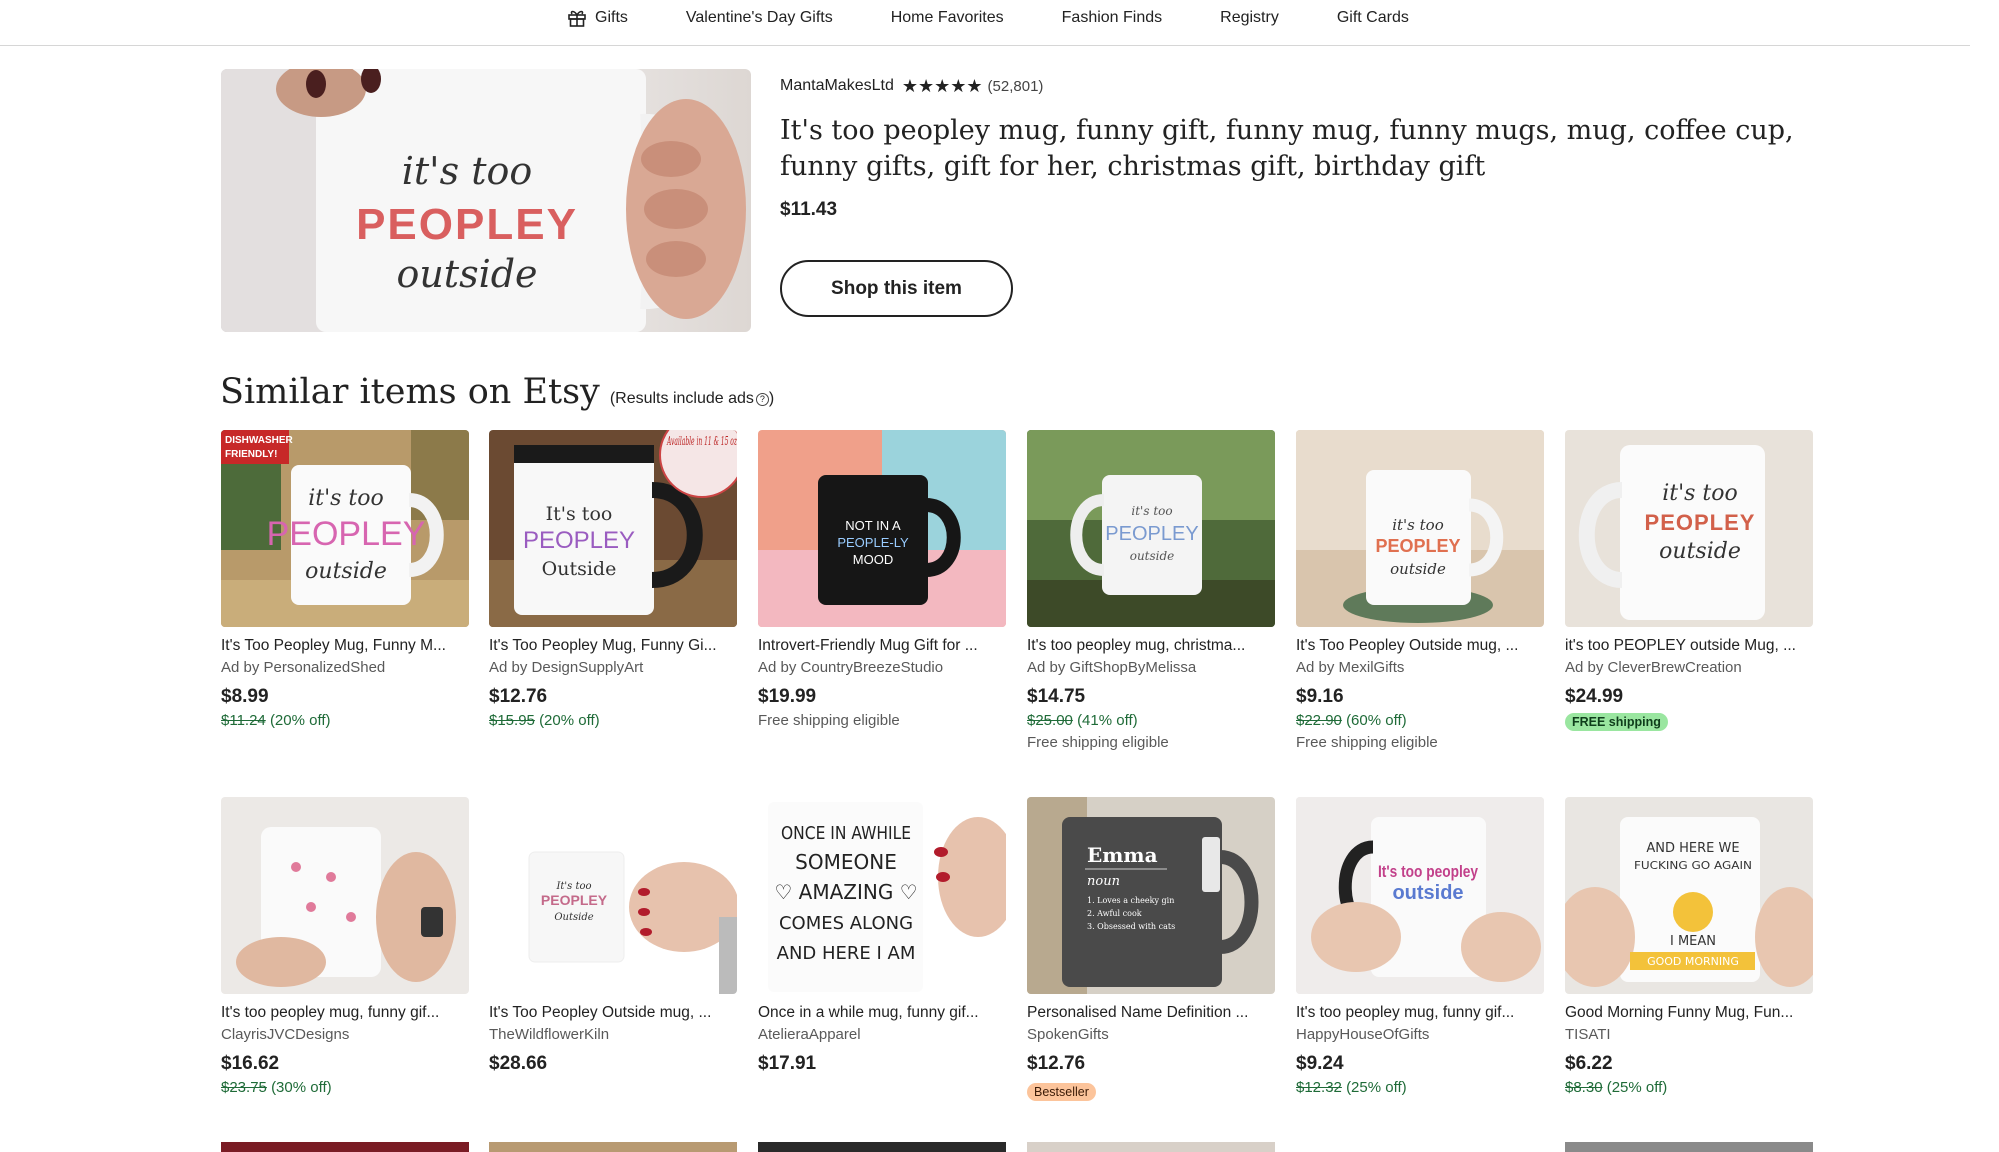  Describe the element at coordinates (244, 1087) in the screenshot. I see `original-price: $23.75` at that location.